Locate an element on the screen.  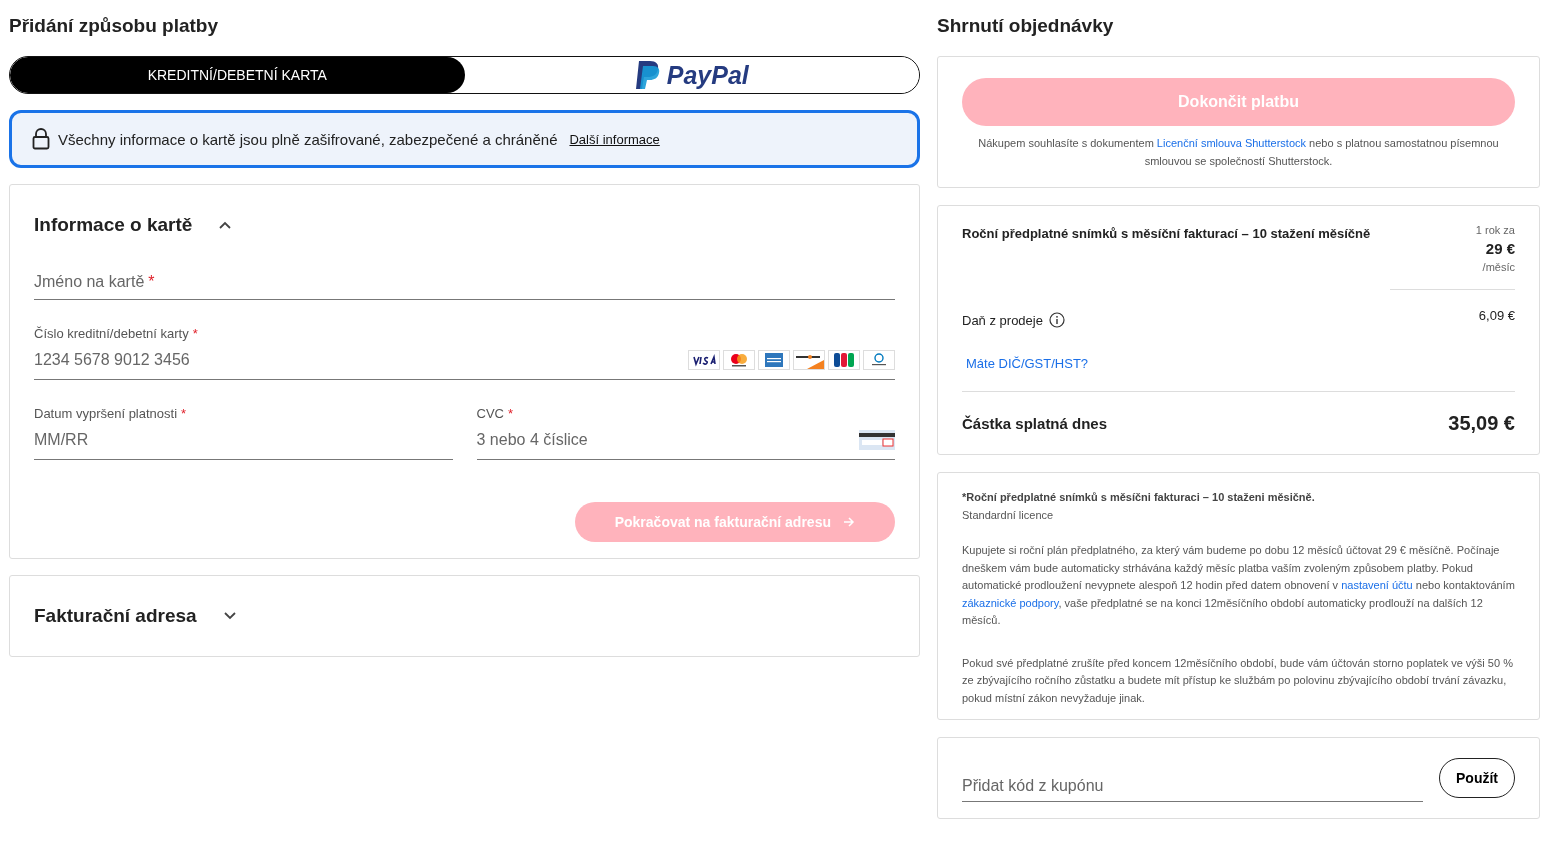
apply-button: Použít is located at coordinates (1477, 778).